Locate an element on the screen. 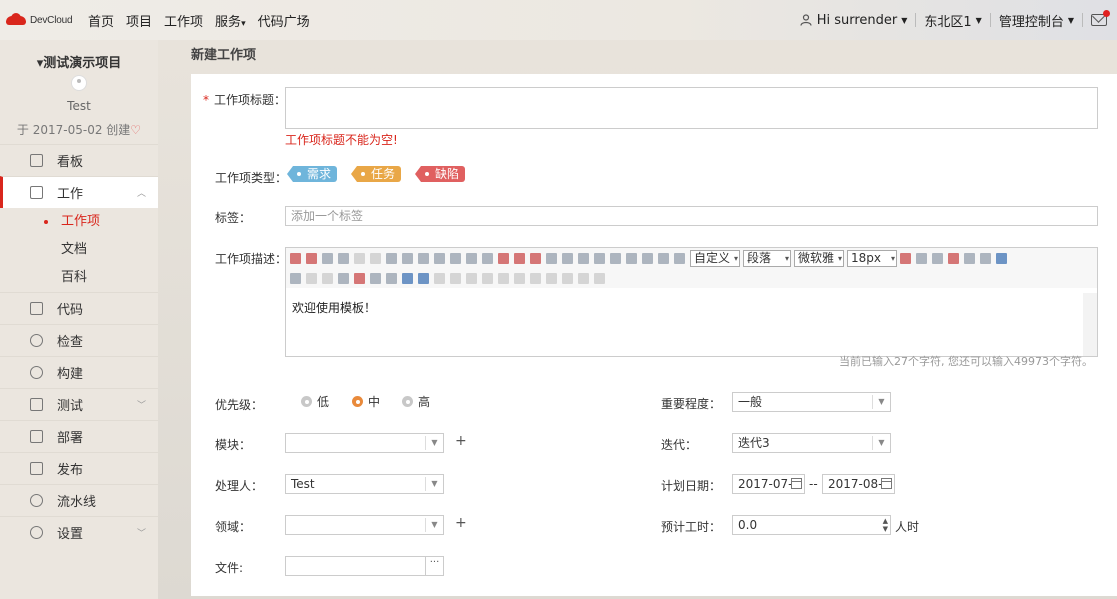 This screenshot has width=1117, height=599. delete-table-icon is located at coordinates (439, 278).